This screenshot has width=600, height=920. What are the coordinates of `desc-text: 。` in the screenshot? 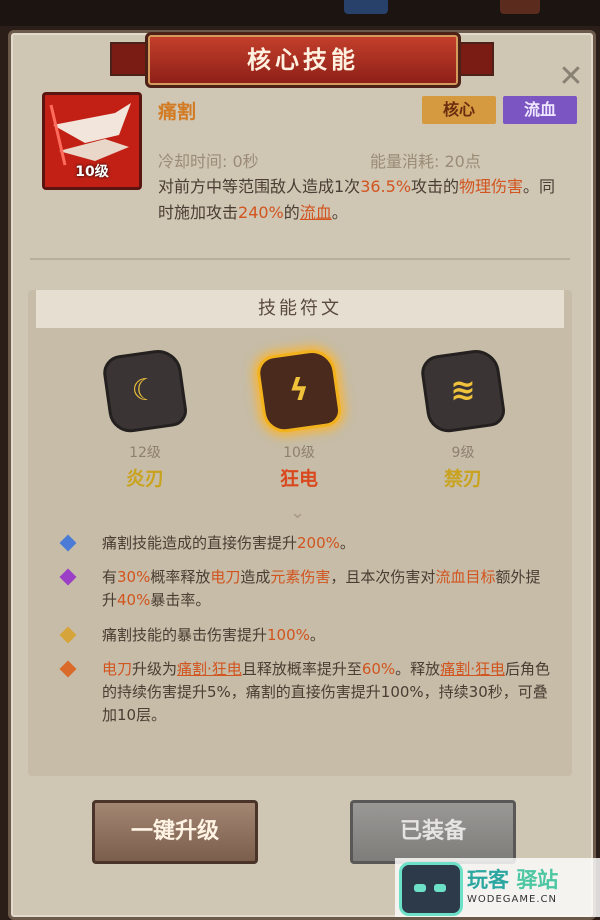 It's located at (339, 212).